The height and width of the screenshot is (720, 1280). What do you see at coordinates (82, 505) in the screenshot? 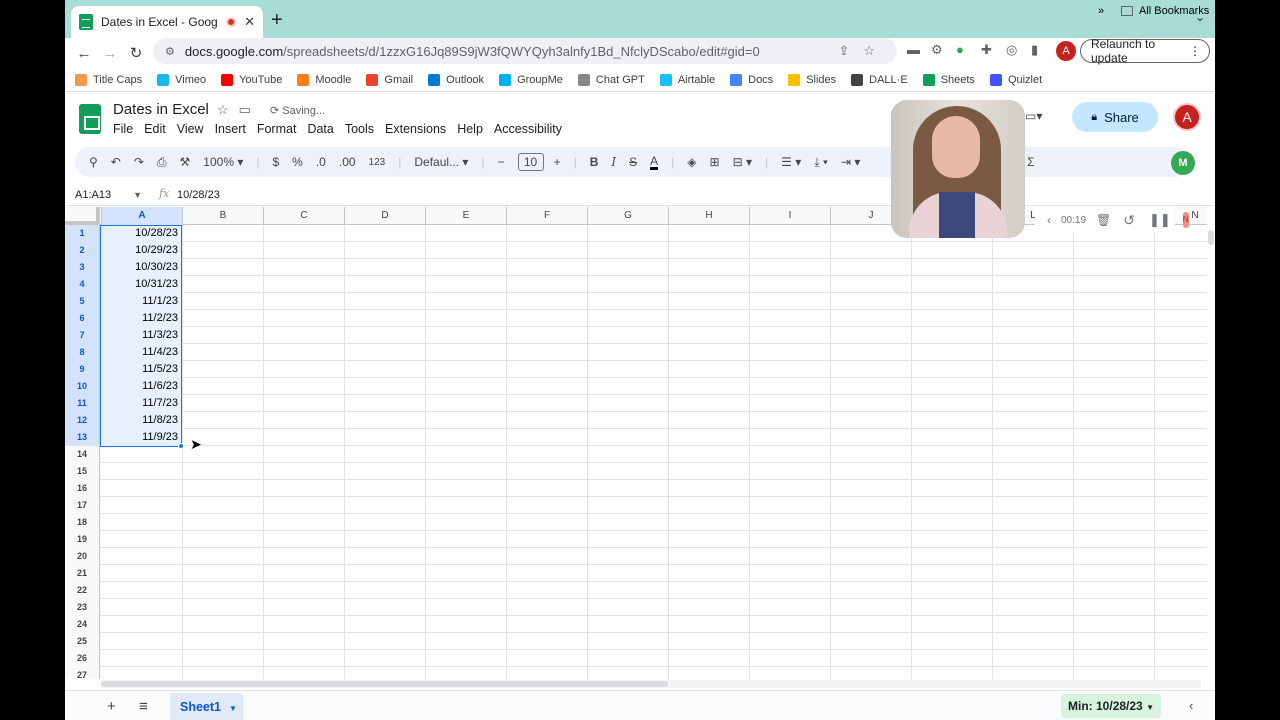
I see `row-header: 17` at bounding box center [82, 505].